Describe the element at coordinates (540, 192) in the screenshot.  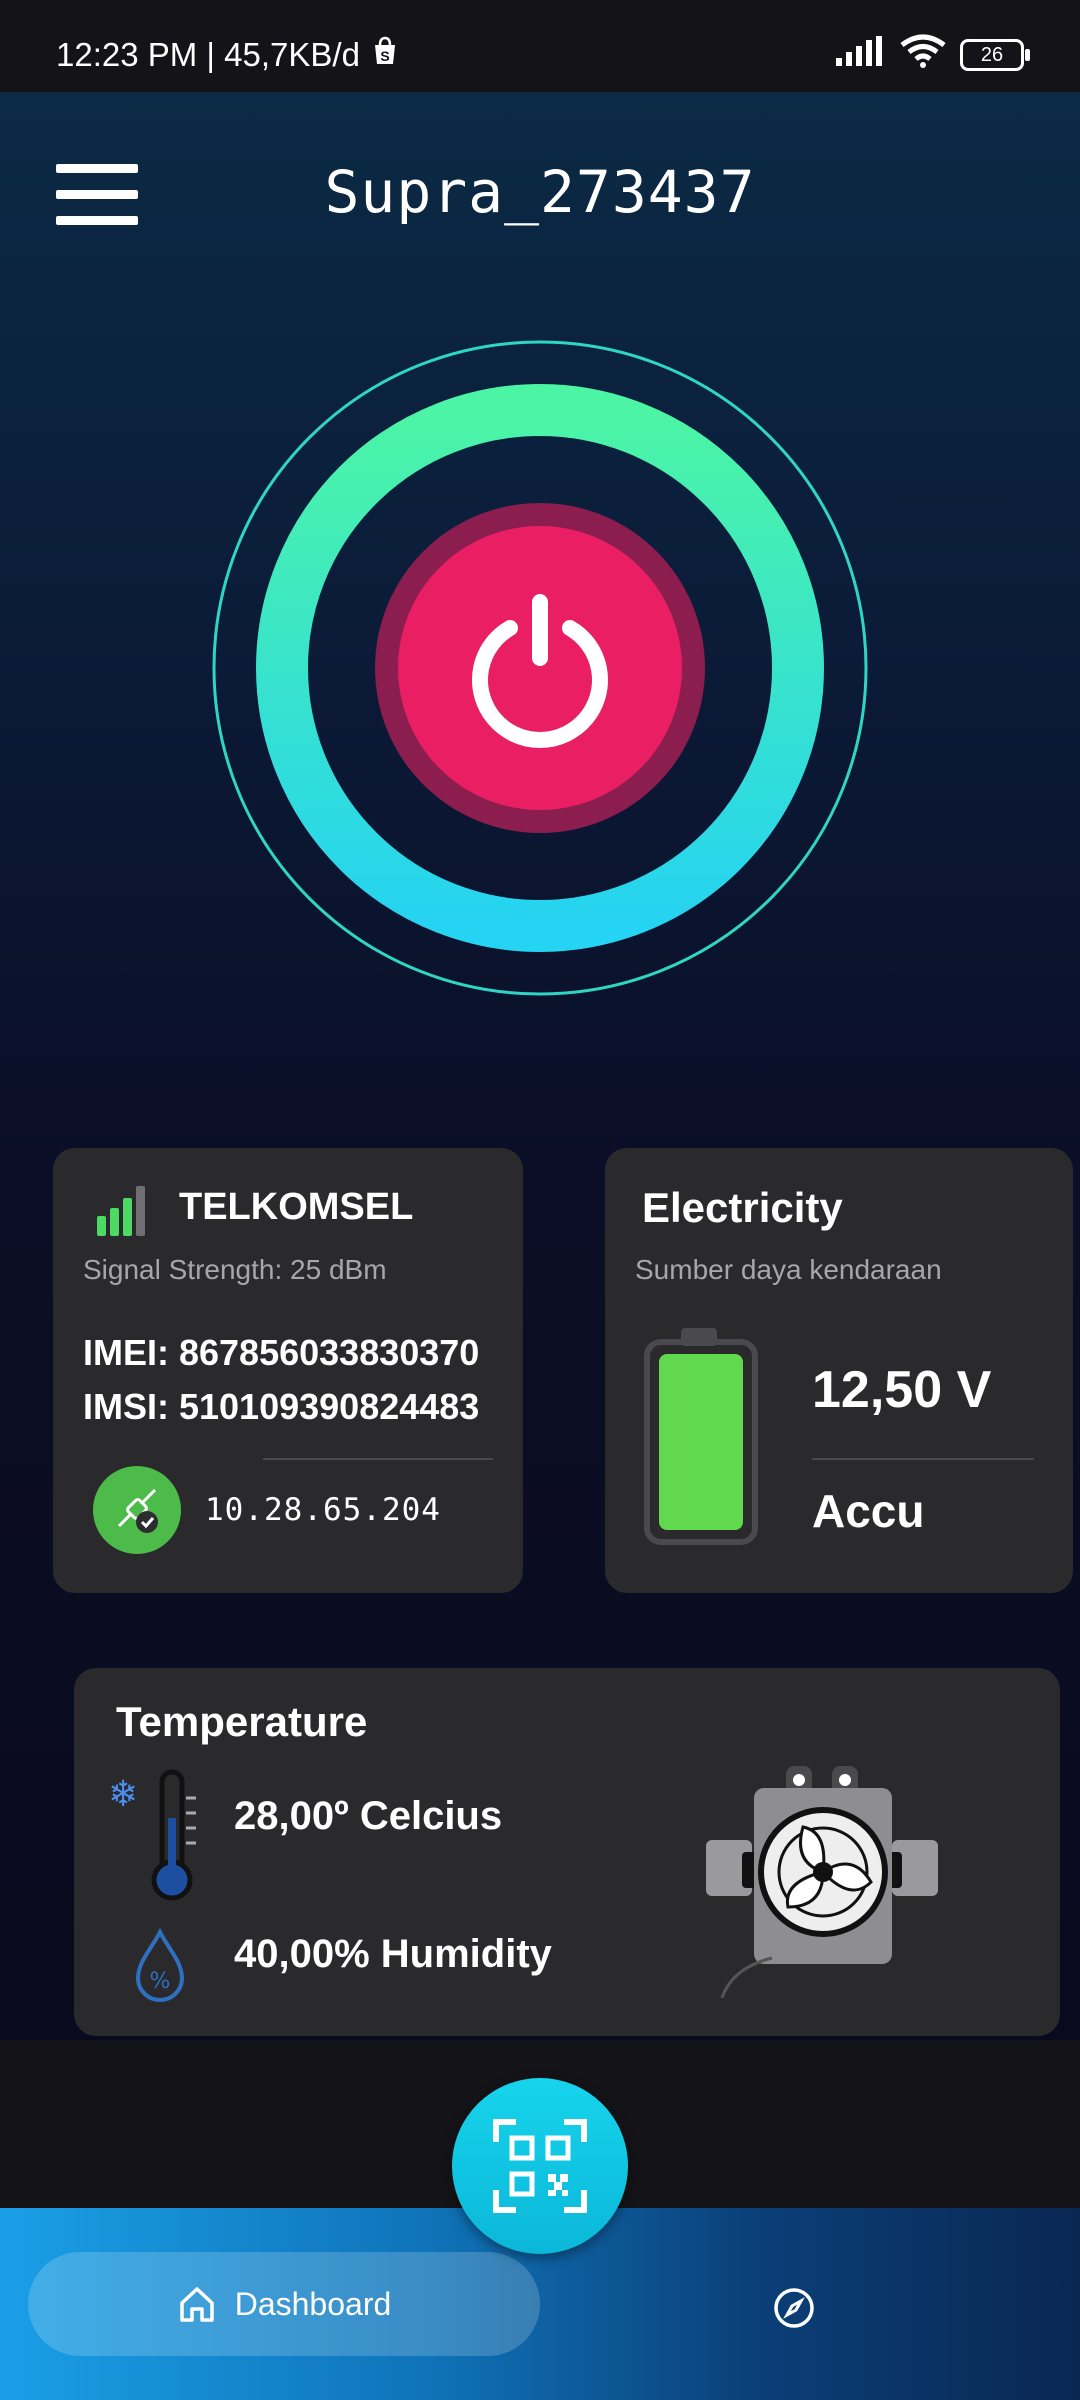
I see `device-title: Supra_273437` at that location.